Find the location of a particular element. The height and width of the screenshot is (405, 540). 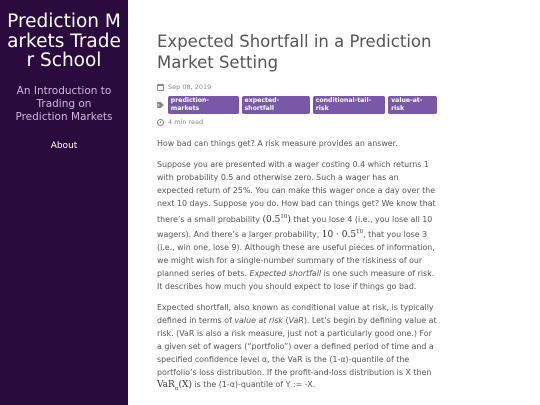

read-time: 4 min read is located at coordinates (186, 122).